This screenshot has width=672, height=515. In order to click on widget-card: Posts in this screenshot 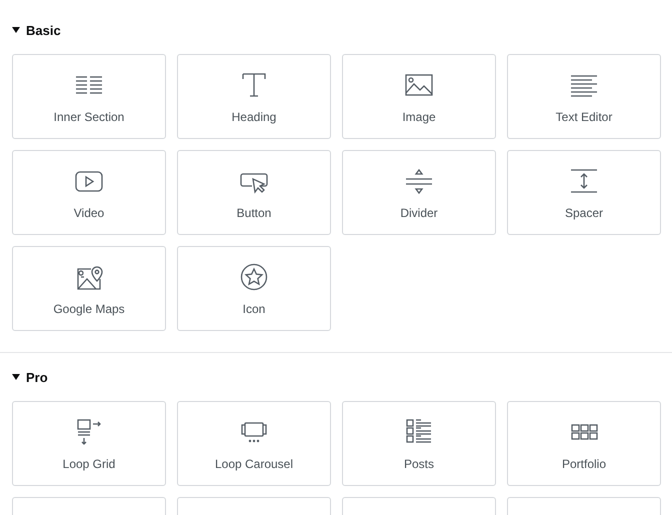, I will do `click(419, 443)`.